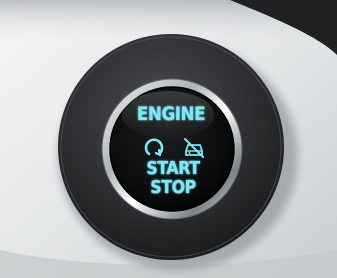 This screenshot has width=337, height=278. Describe the element at coordinates (173, 187) in the screenshot. I see `stop-label: STOP` at that location.